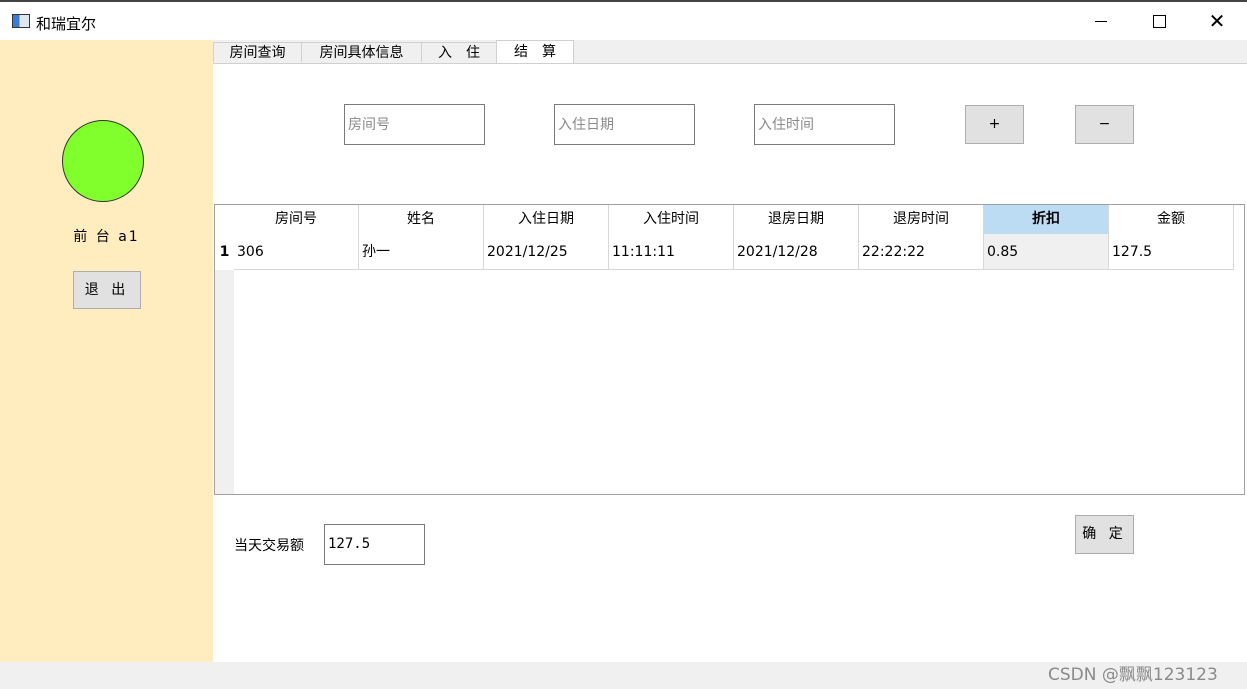 The width and height of the screenshot is (1247, 689). I want to click on tab-room-details: 房间具体信息, so click(361, 52).